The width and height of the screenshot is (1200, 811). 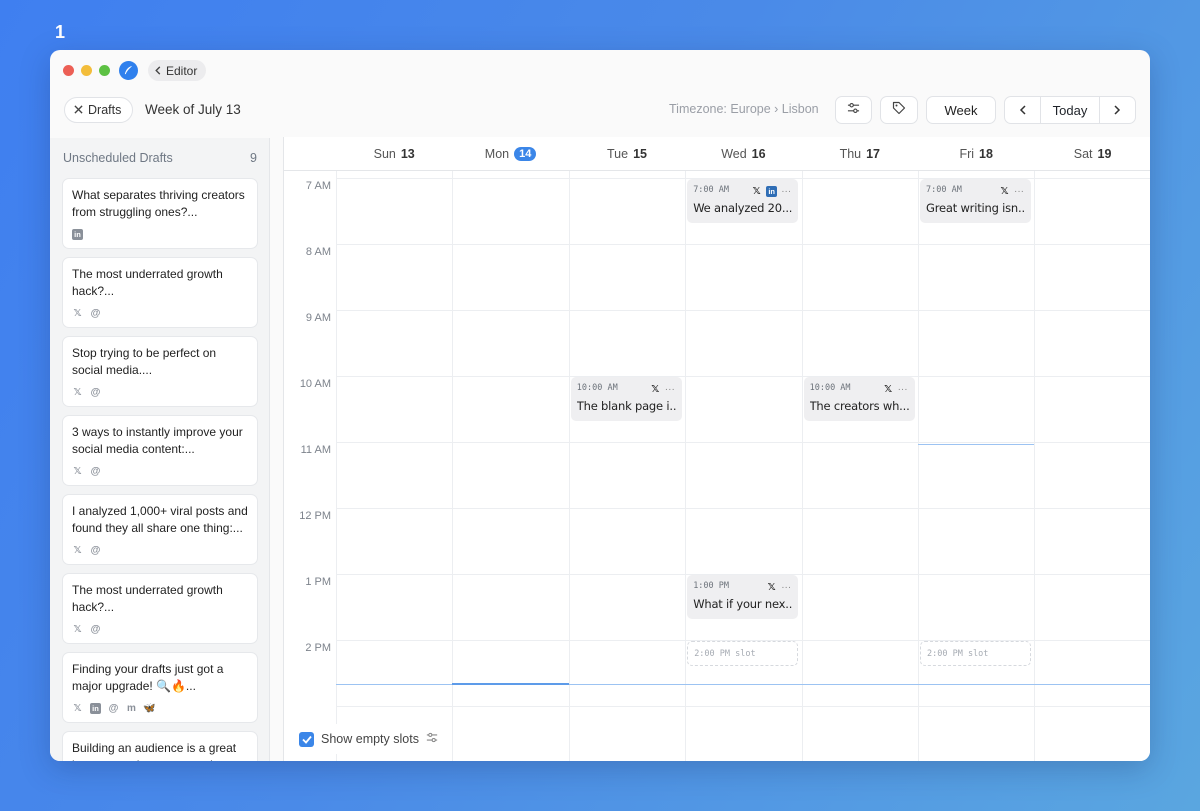 I want to click on hour-label: 8 AM, so click(x=318, y=252).